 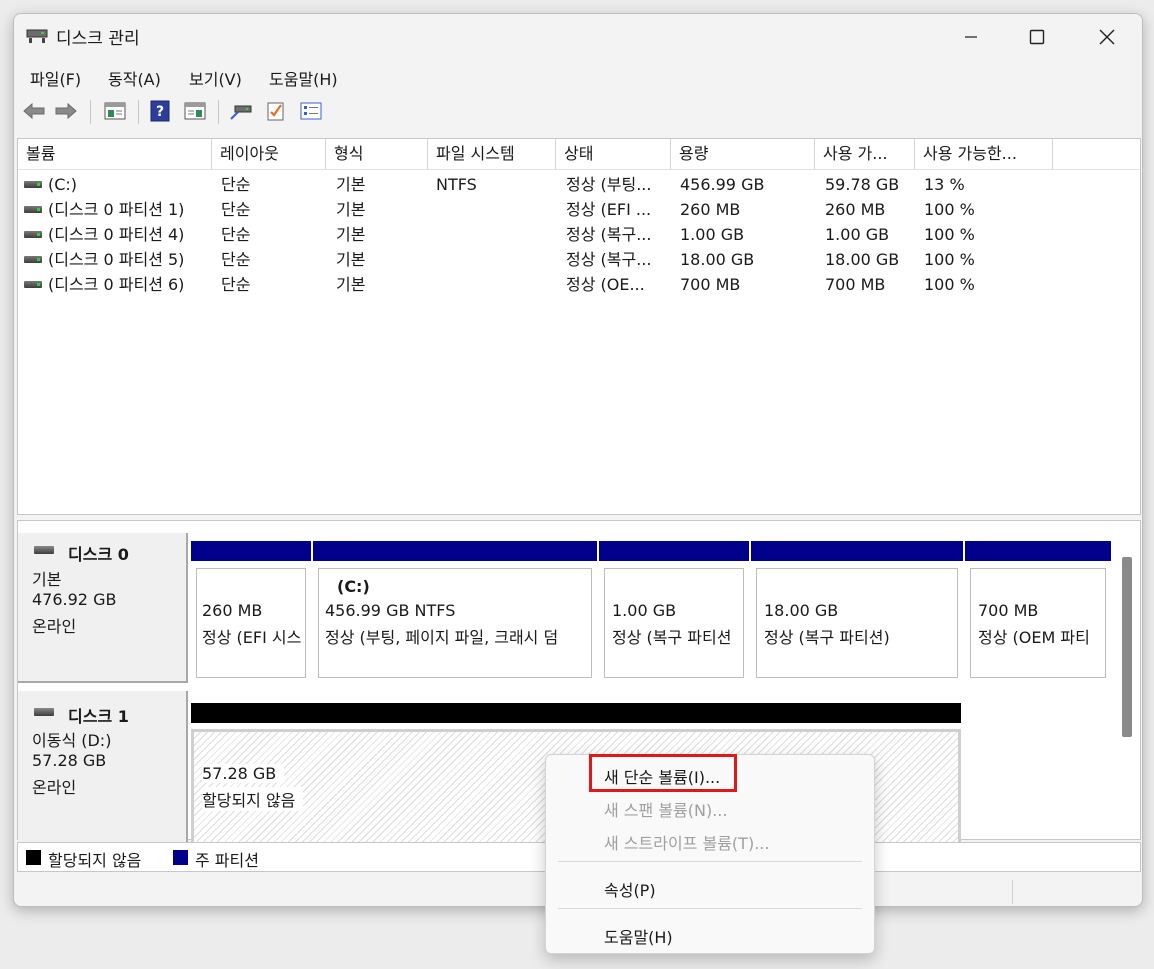 I want to click on partition-box: 260 MB 정상 (EFI 시스, so click(x=251, y=623).